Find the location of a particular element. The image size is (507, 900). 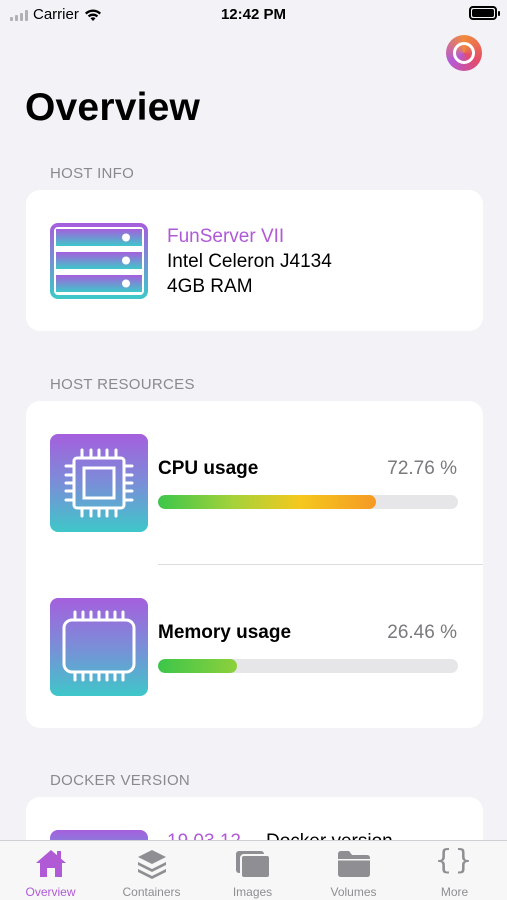

tab-label: More is located at coordinates (454, 892).